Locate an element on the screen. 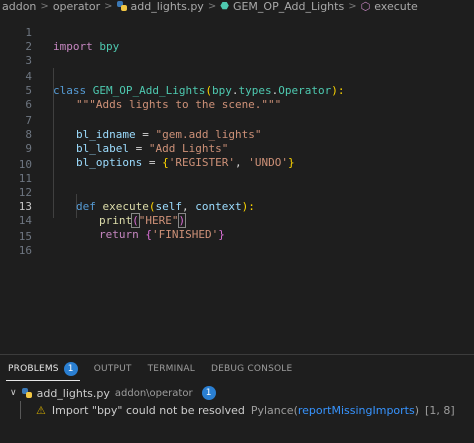 Image resolution: width=474 pixels, height=443 pixels. code-line: 1 import bpy is located at coordinates (237, 32).